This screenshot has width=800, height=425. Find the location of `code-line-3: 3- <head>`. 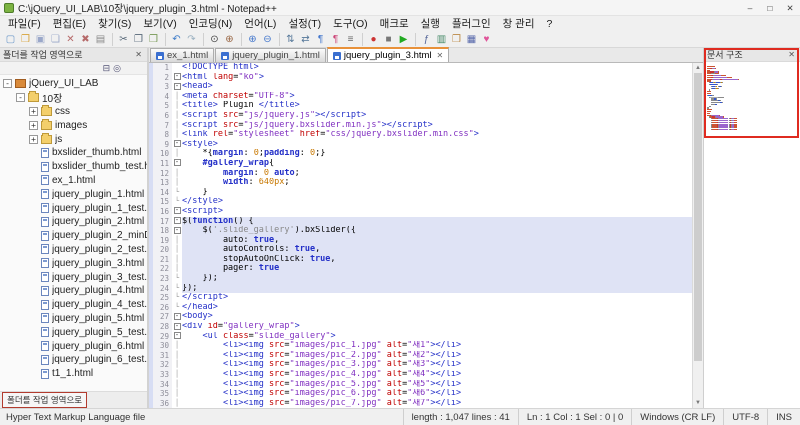

code-line-3: 3- <head> is located at coordinates (420, 87).